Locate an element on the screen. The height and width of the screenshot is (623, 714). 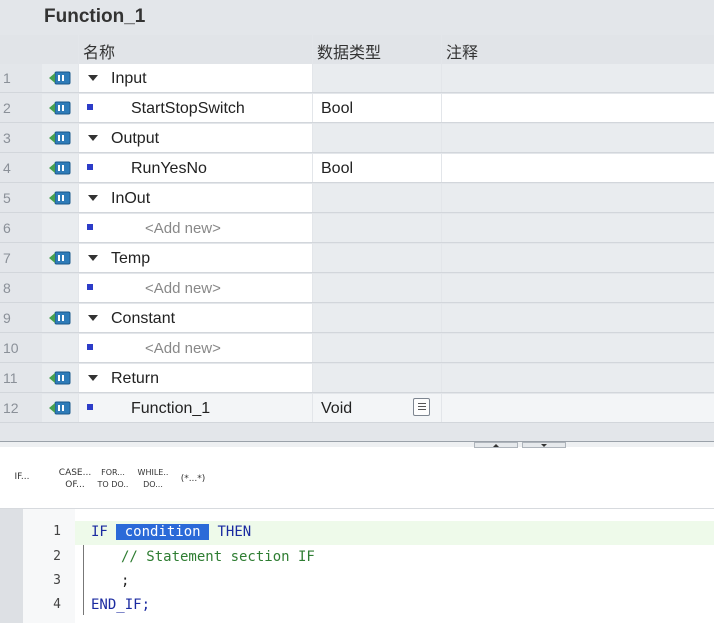
interface-row: 12 Function_1 Void is located at coordinates (357, 408).